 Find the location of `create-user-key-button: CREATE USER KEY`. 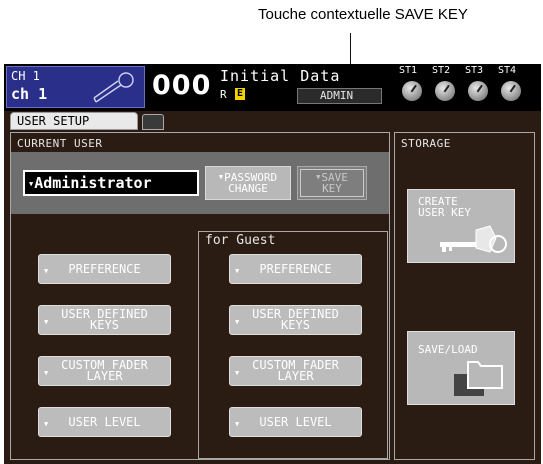

create-user-key-button: CREATE USER KEY is located at coordinates (461, 226).